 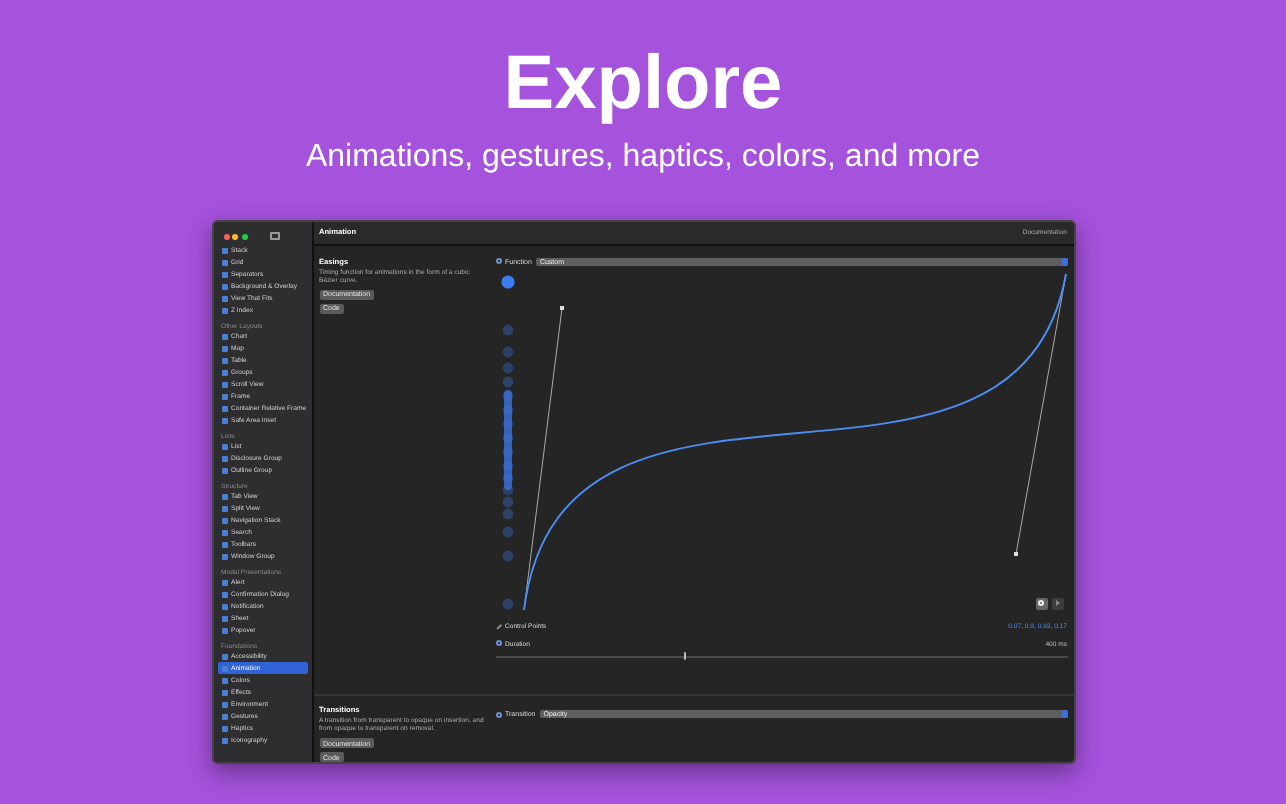 What do you see at coordinates (643, 84) in the screenshot?
I see `hero-title: Explore` at bounding box center [643, 84].